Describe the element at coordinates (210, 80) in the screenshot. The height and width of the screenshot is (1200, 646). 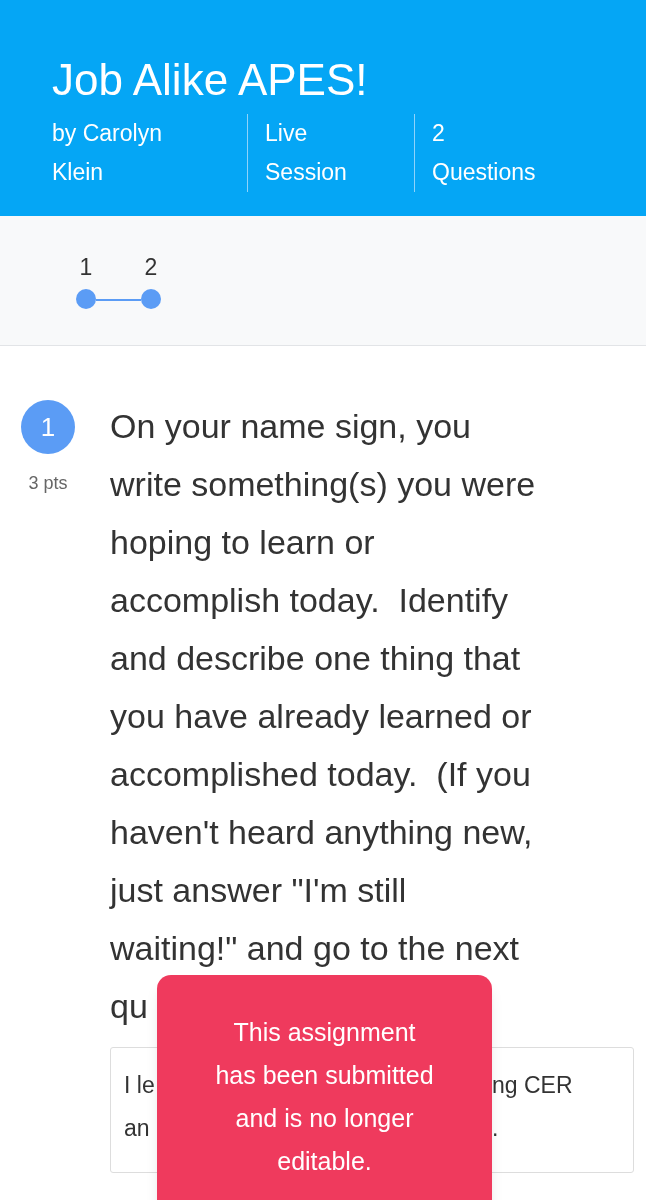
I see `assignment-title: Job Alike APES!` at that location.